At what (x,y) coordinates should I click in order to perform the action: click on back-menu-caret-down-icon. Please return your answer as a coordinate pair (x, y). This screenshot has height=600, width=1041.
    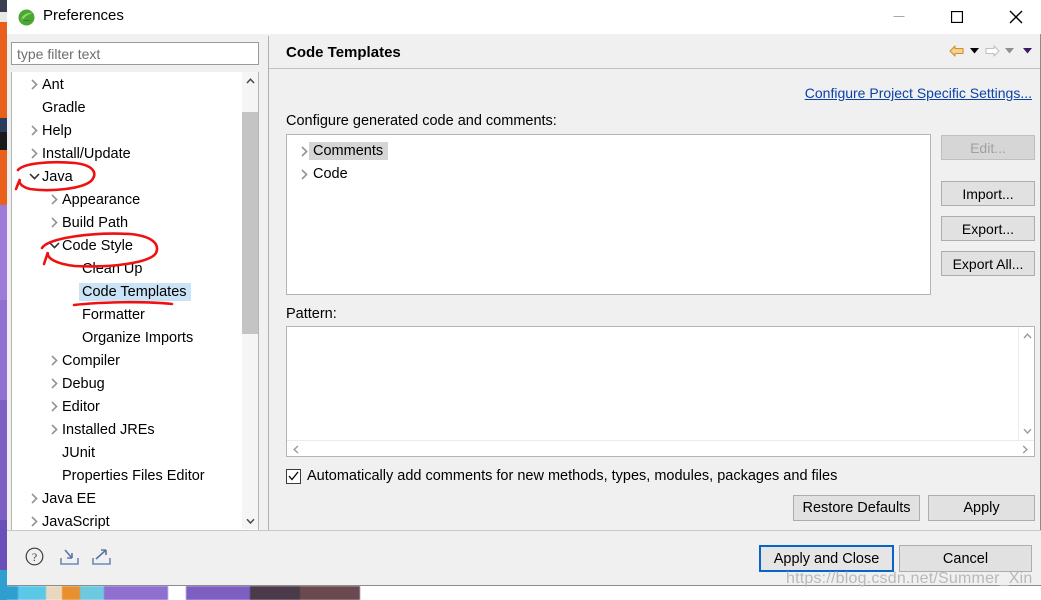
    Looking at the image, I should click on (974, 51).